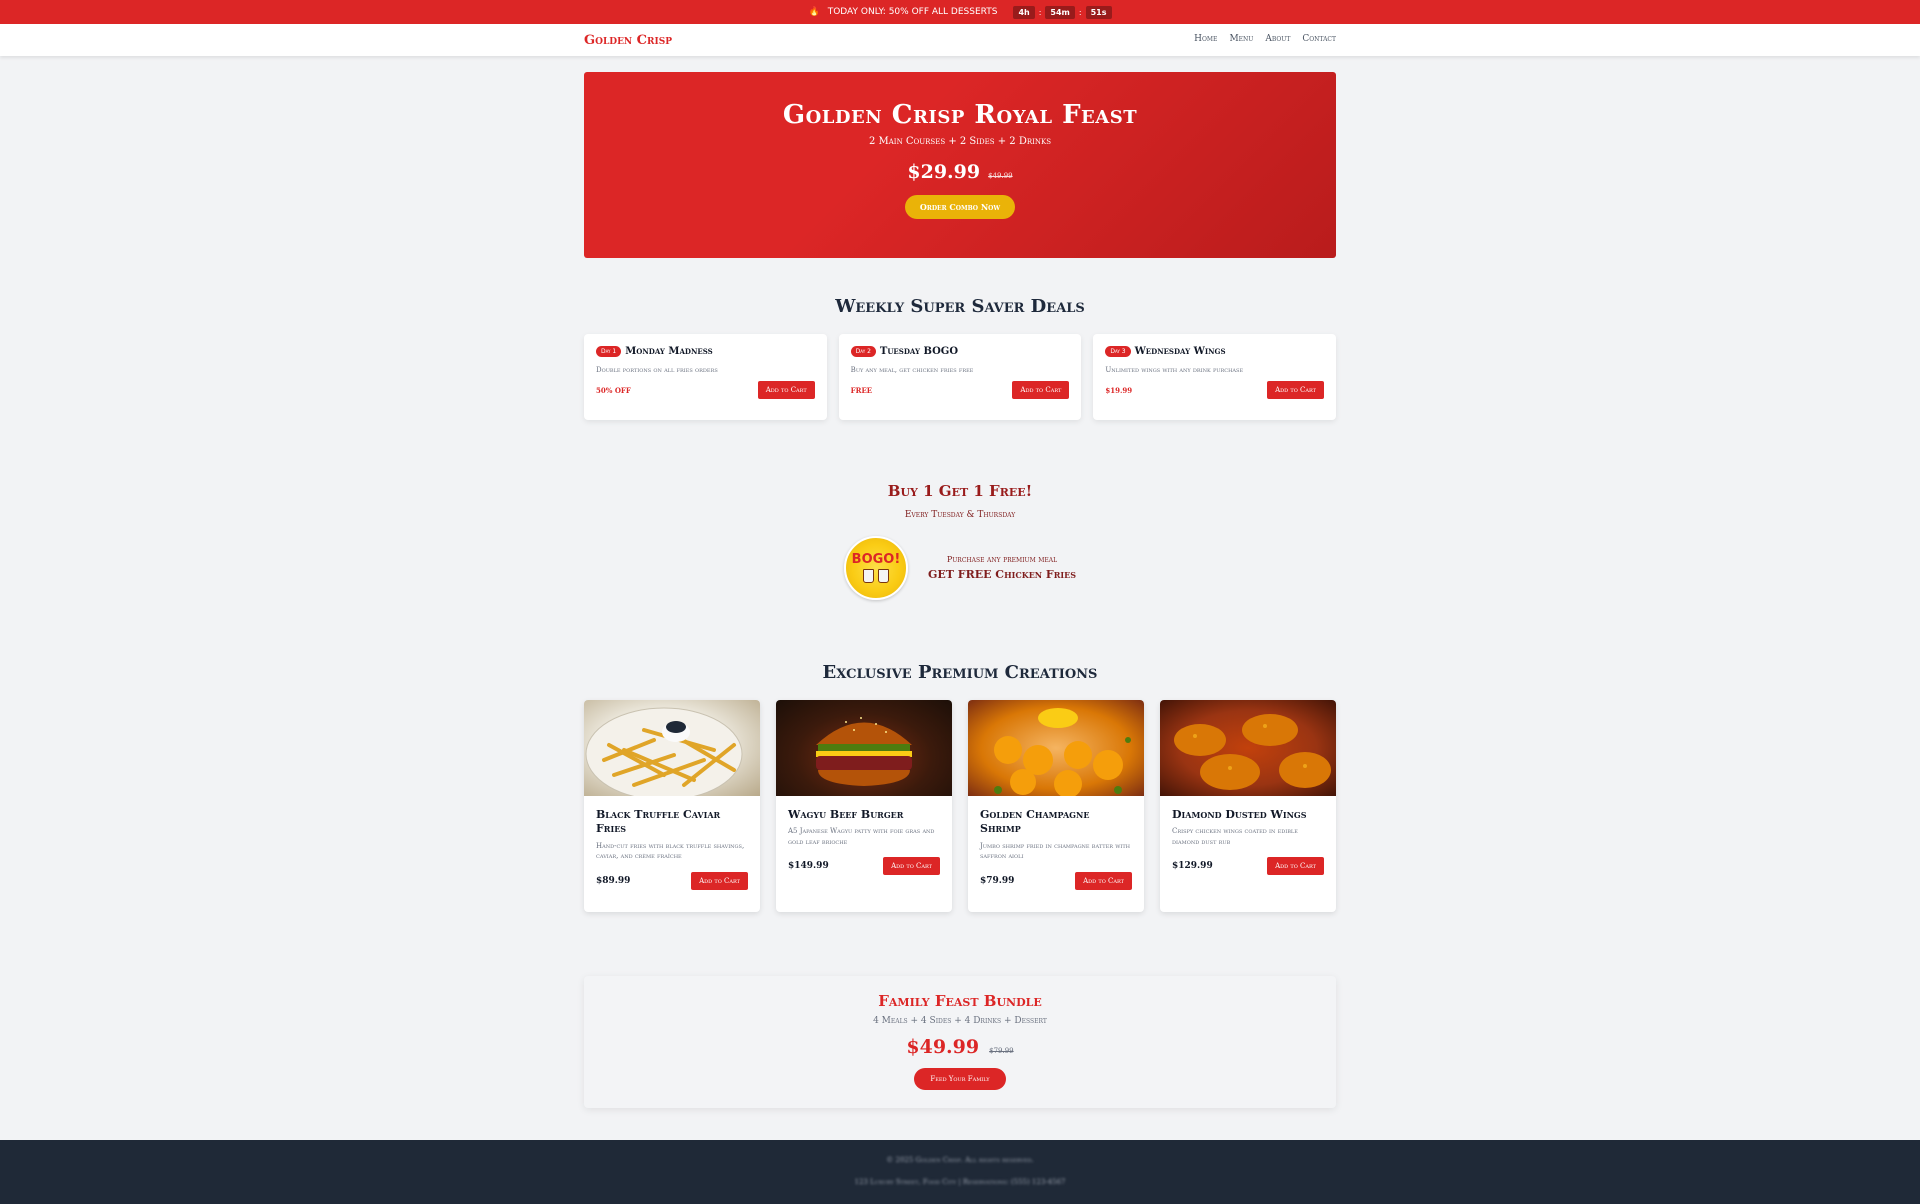 Image resolution: width=1920 pixels, height=1204 pixels. I want to click on nav-link-about: About, so click(1277, 39).